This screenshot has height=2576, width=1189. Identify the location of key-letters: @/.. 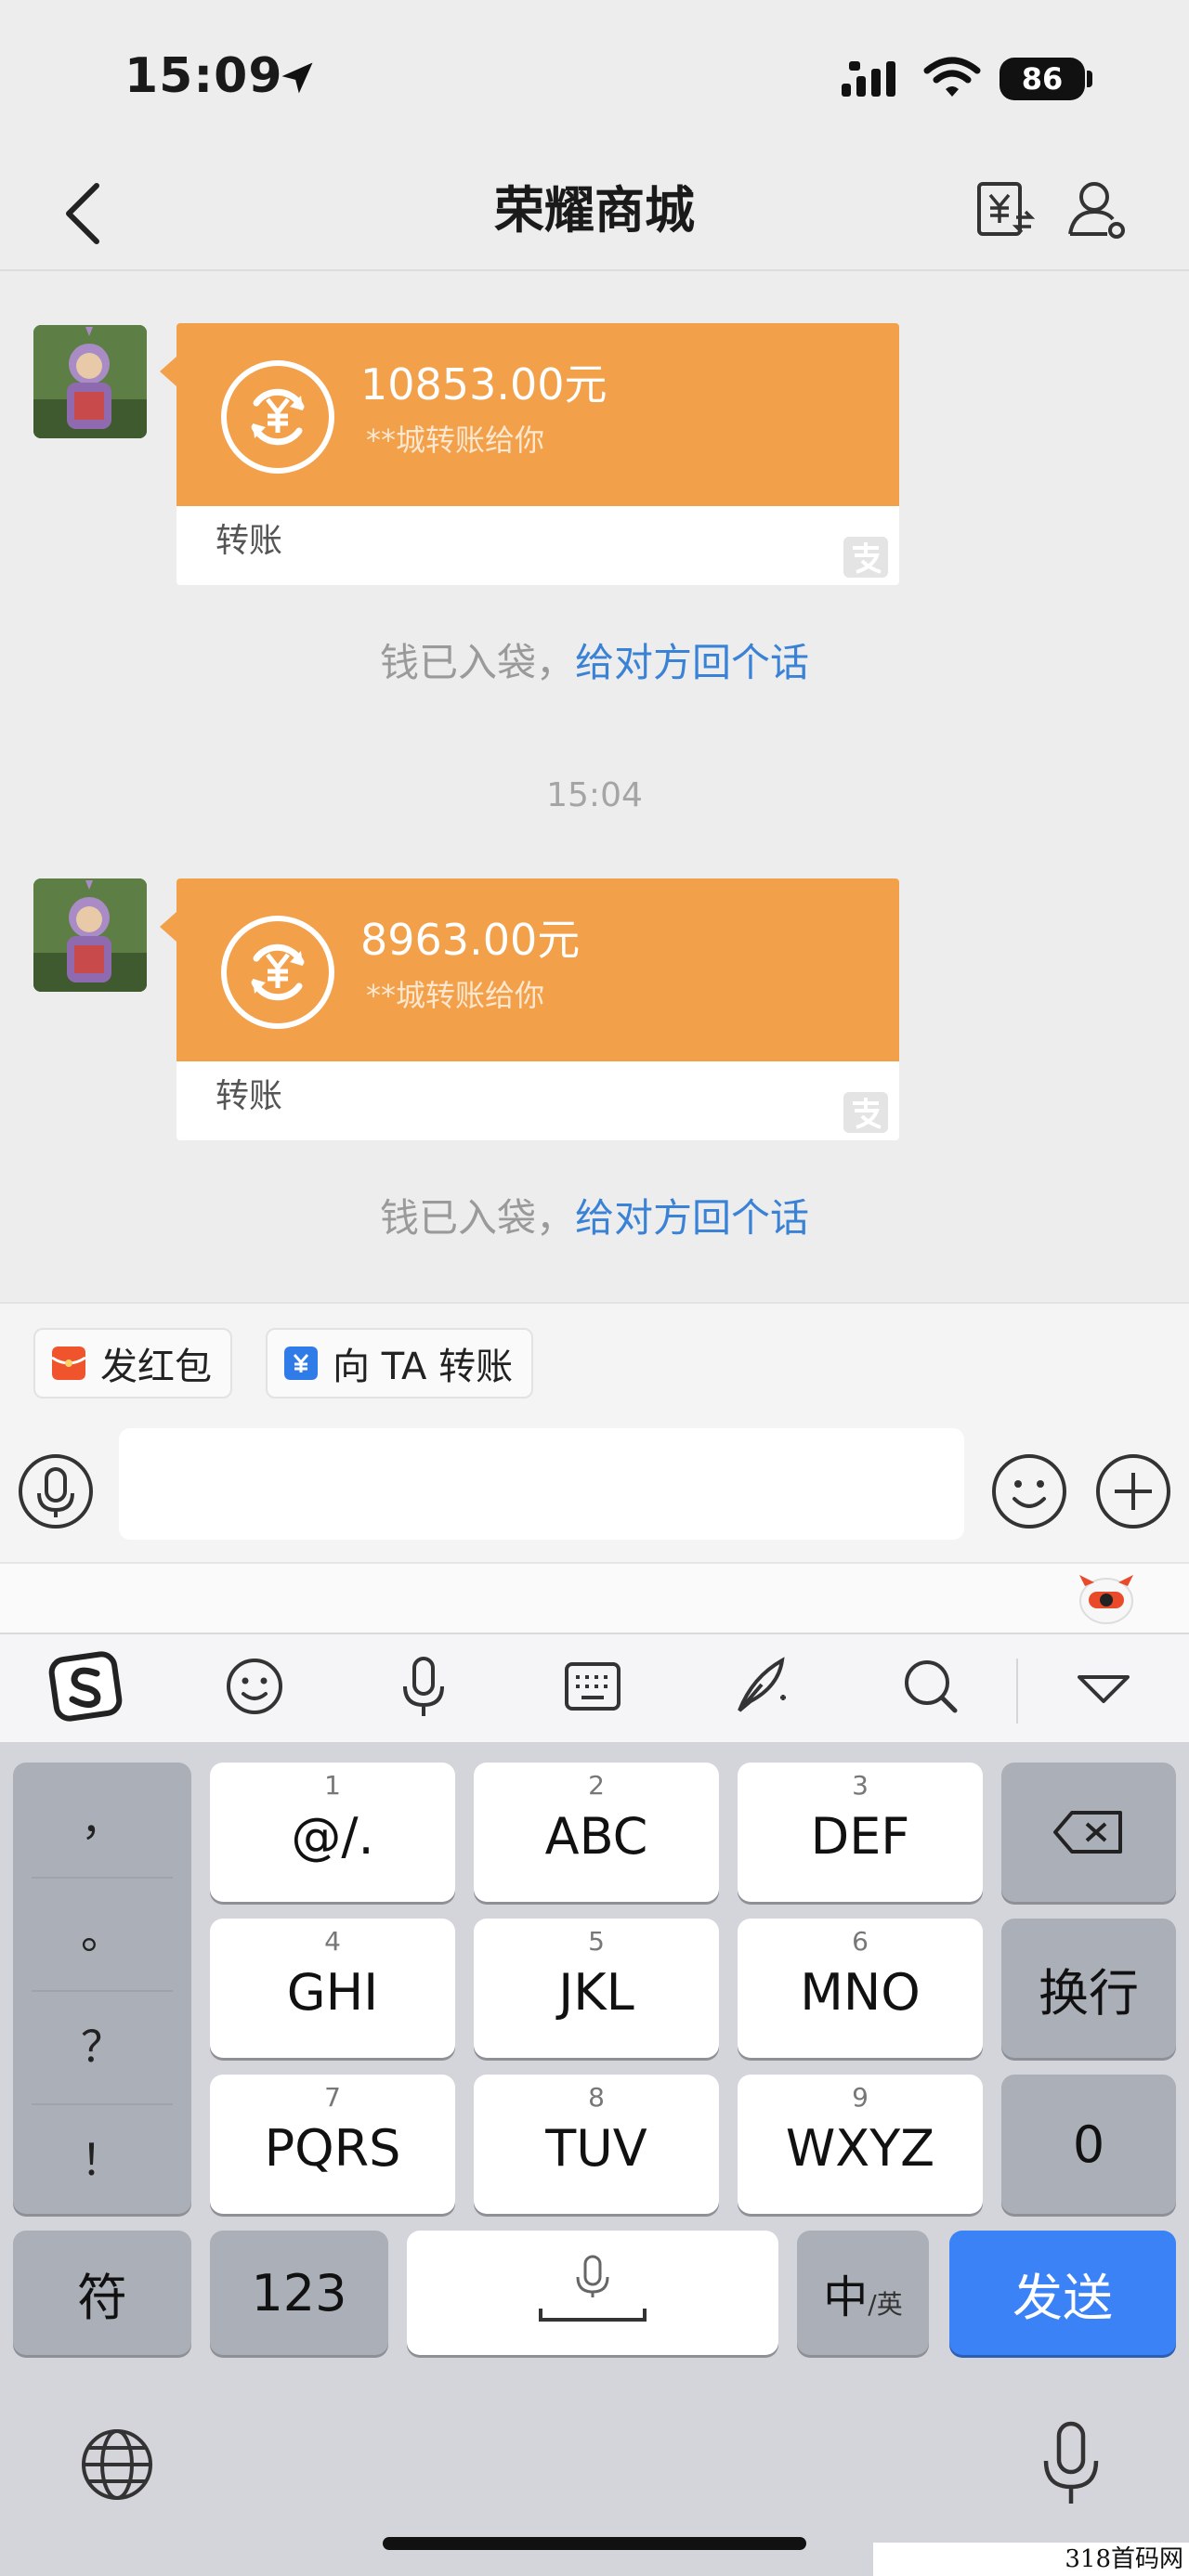
(332, 1837).